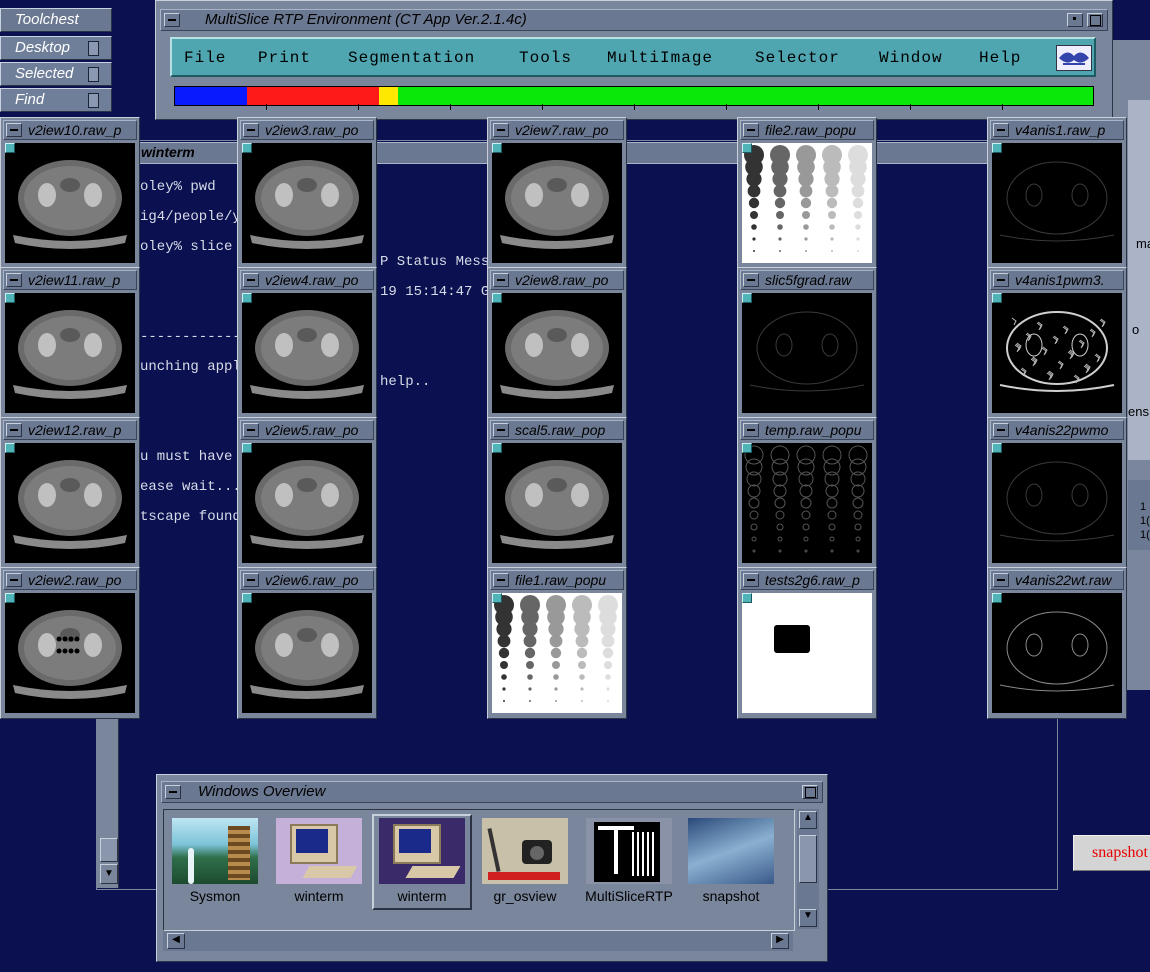  What do you see at coordinates (422, 862) in the screenshot?
I see `overview-item-winterm-selected: winterm` at bounding box center [422, 862].